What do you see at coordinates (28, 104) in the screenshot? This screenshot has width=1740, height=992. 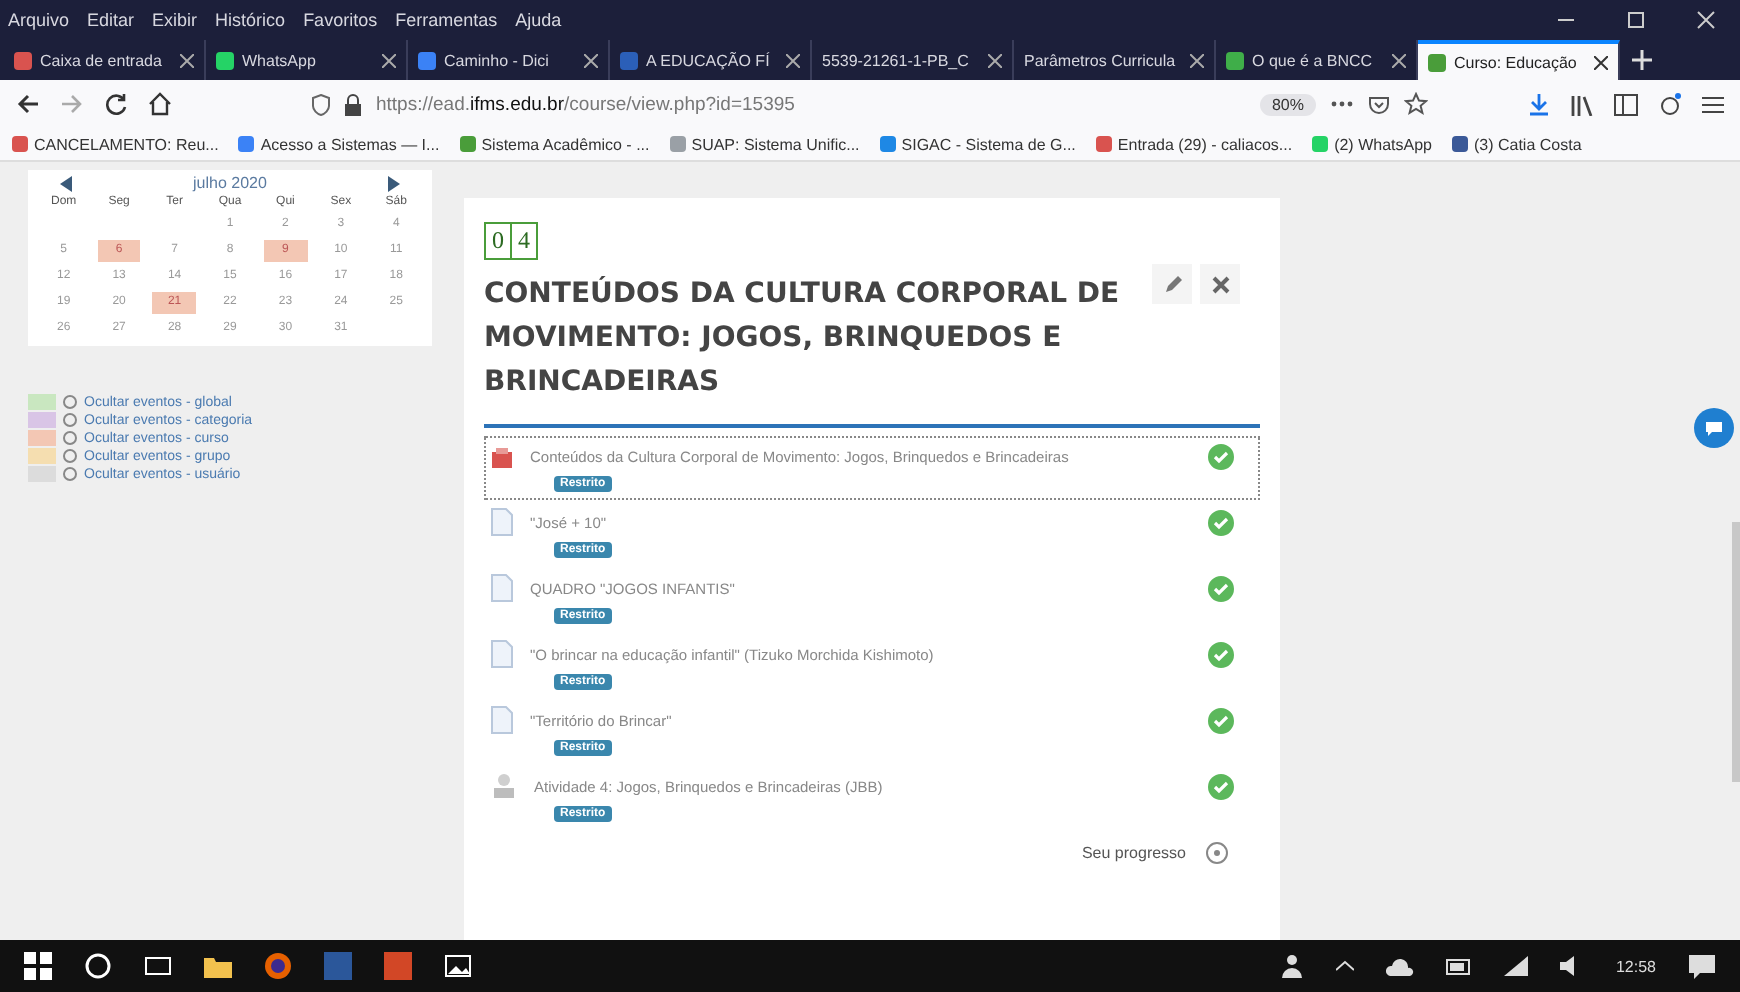 I see `back-icon` at bounding box center [28, 104].